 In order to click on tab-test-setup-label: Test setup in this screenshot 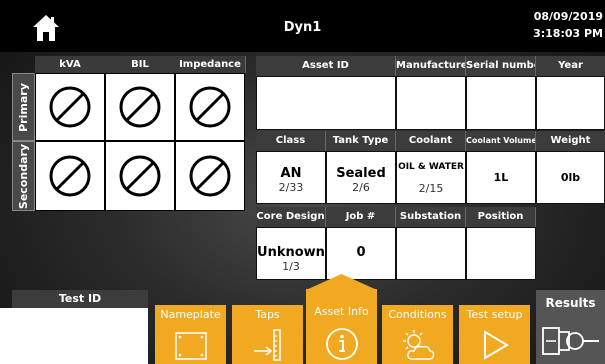, I will do `click(494, 314)`.